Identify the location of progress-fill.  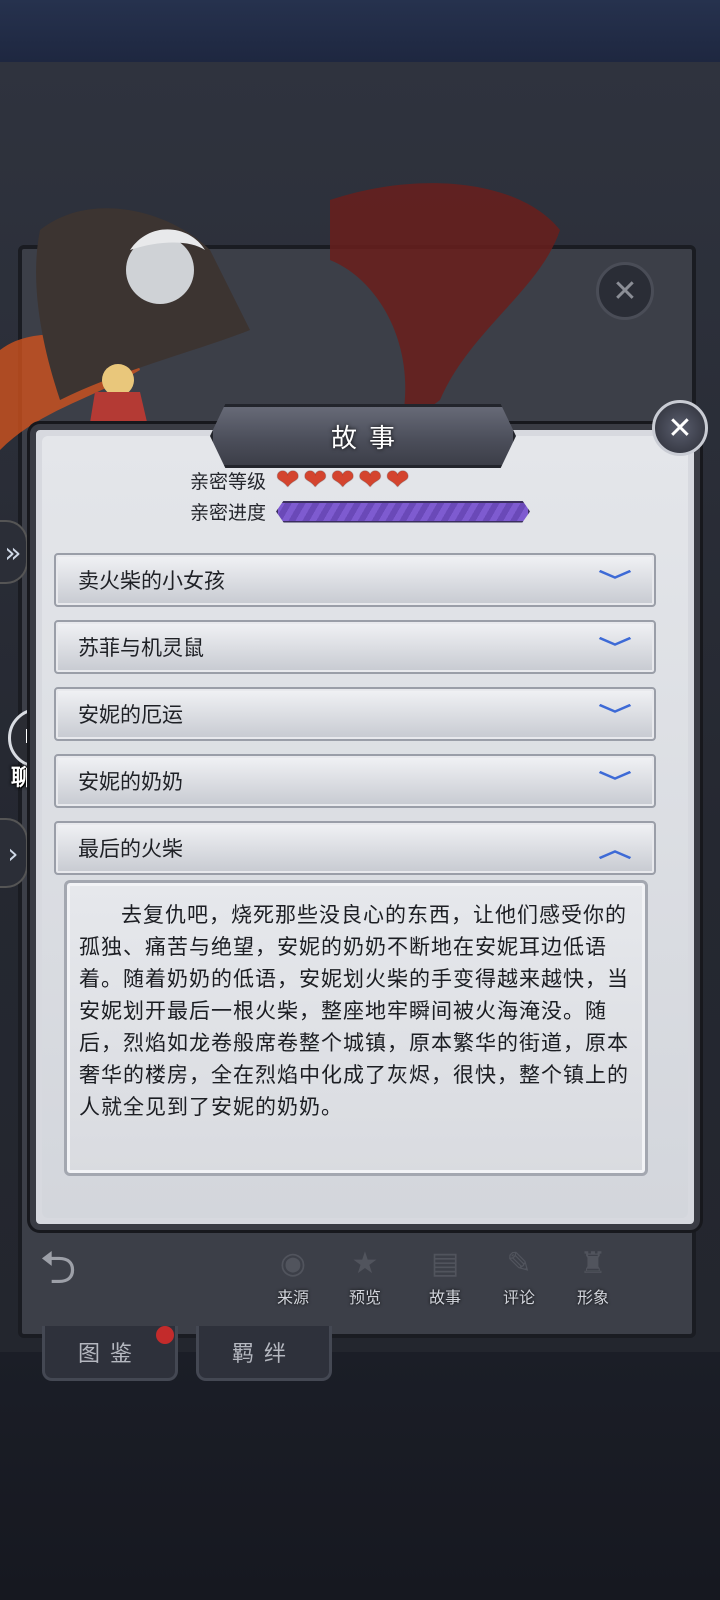
(403, 511).